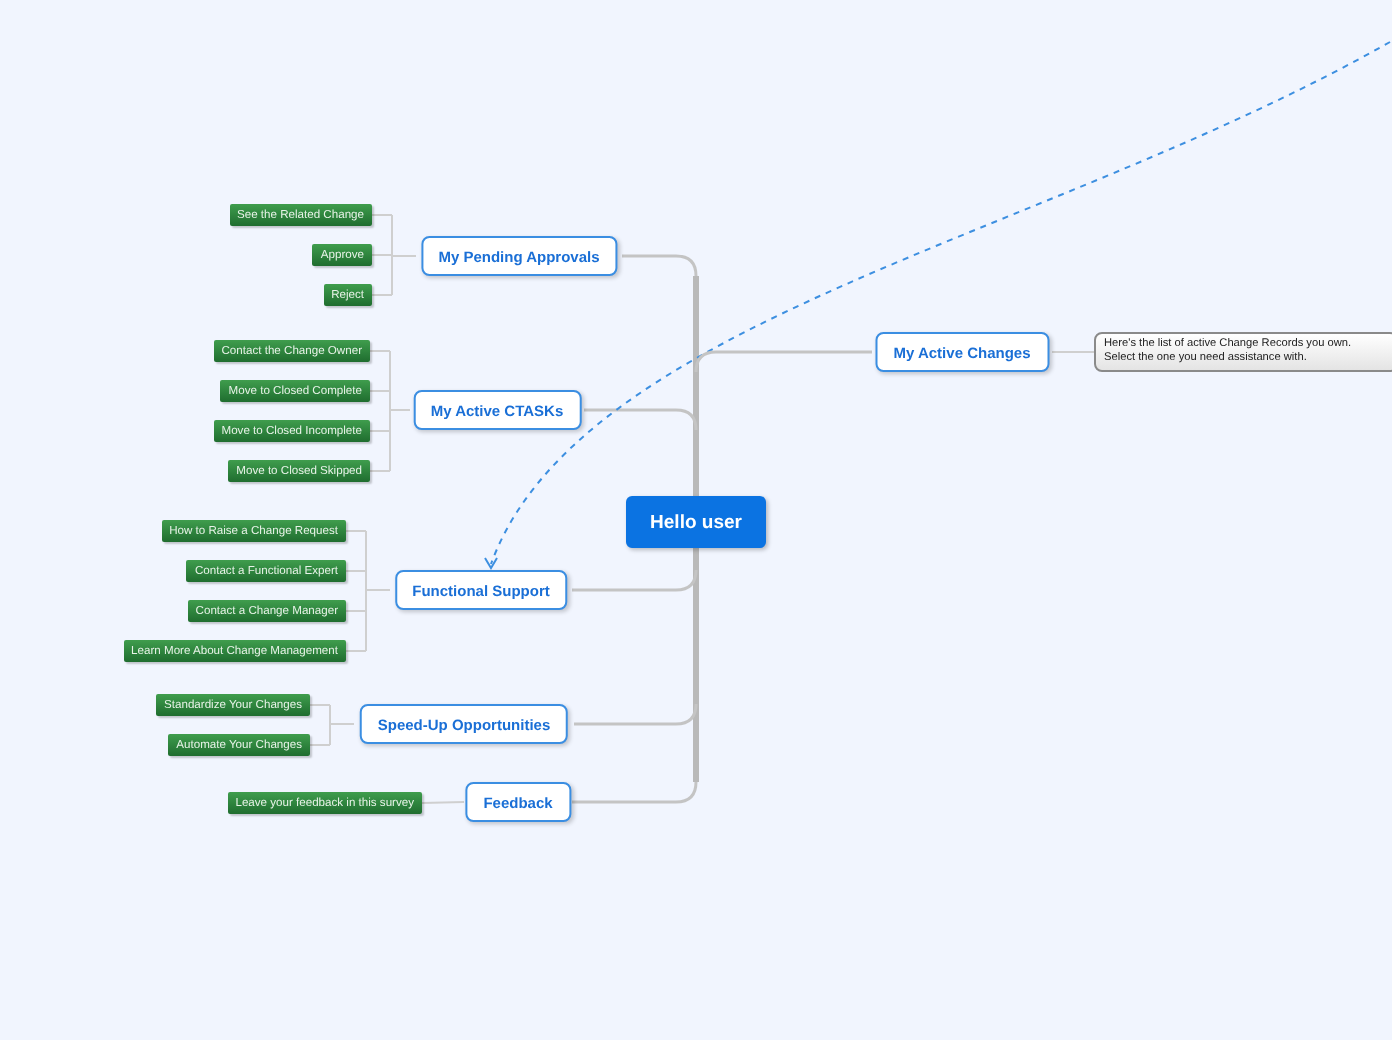 This screenshot has width=1392, height=1040. I want to click on note-connector, so click(1073, 352).